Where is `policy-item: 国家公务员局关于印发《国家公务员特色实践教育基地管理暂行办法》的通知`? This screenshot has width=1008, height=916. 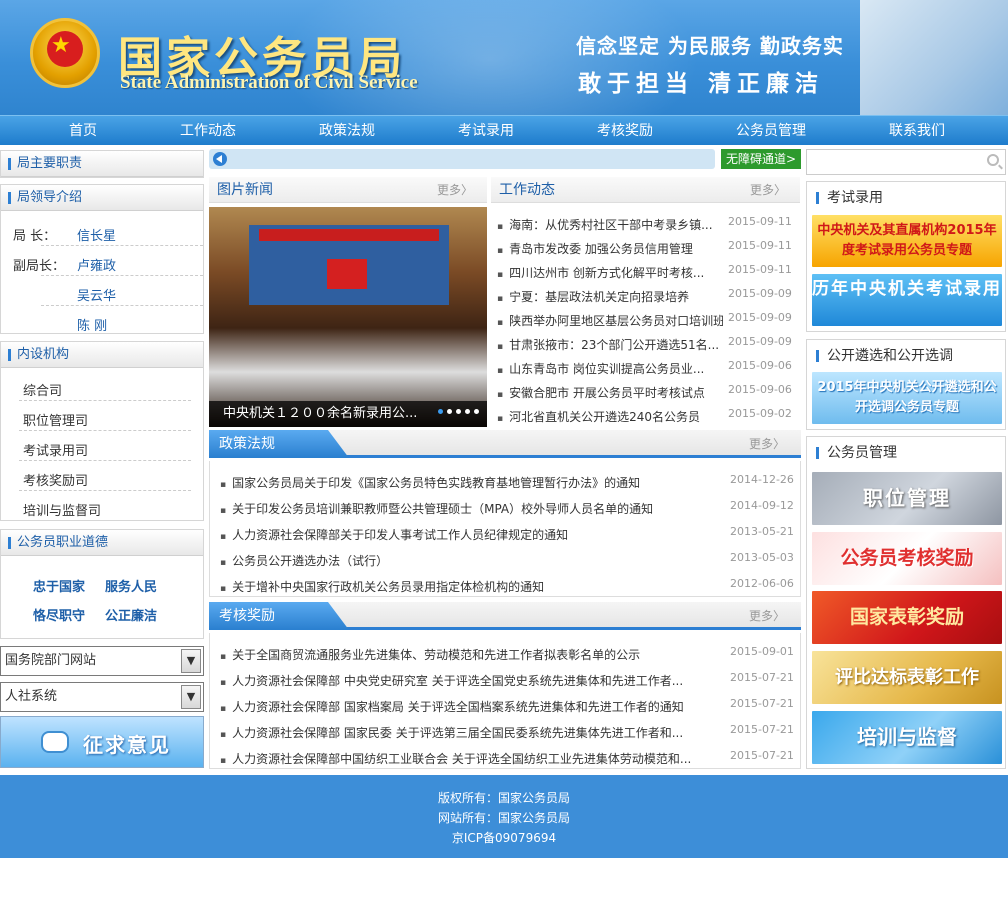 policy-item: 国家公务员局关于印发《国家公务员特色实践教育基地管理暂行办法》的通知 is located at coordinates (470, 482).